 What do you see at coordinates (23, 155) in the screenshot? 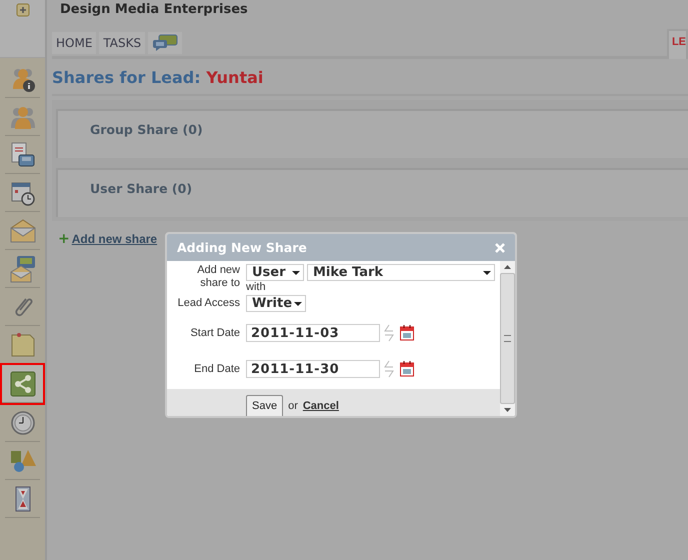
I see `document-phone-icon` at bounding box center [23, 155].